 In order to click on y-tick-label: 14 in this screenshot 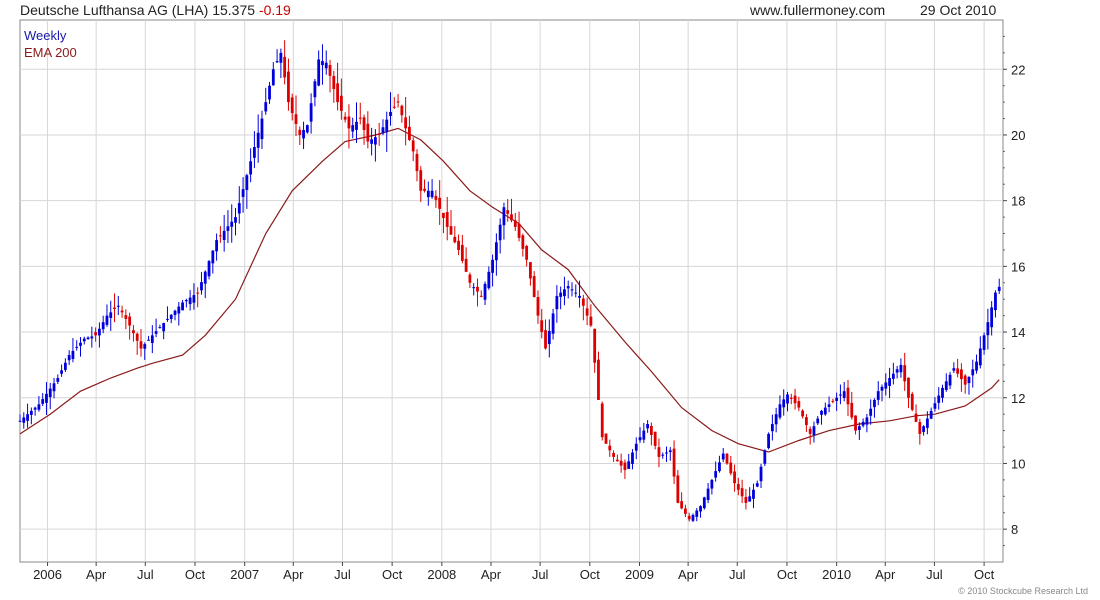, I will do `click(1018, 332)`.